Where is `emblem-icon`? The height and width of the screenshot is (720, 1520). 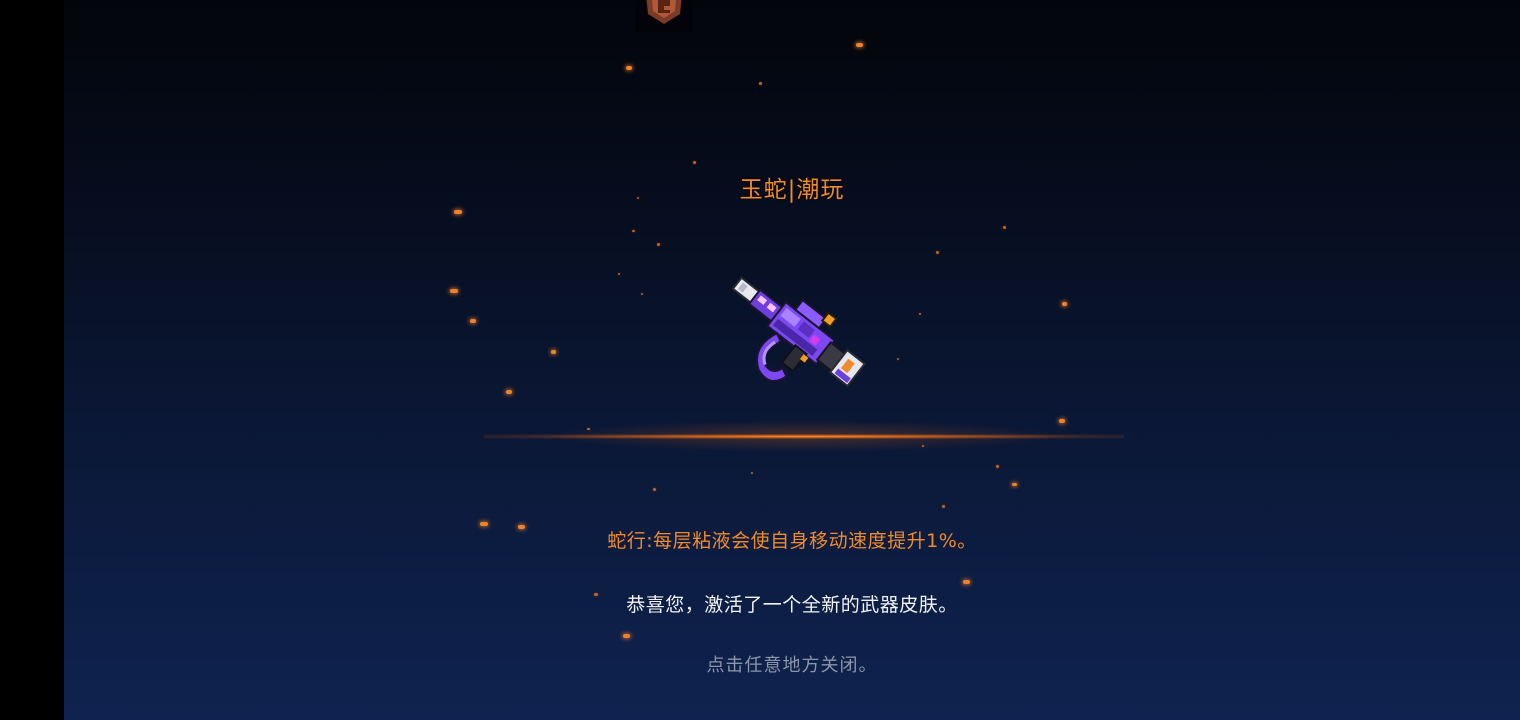
emblem-icon is located at coordinates (664, 16).